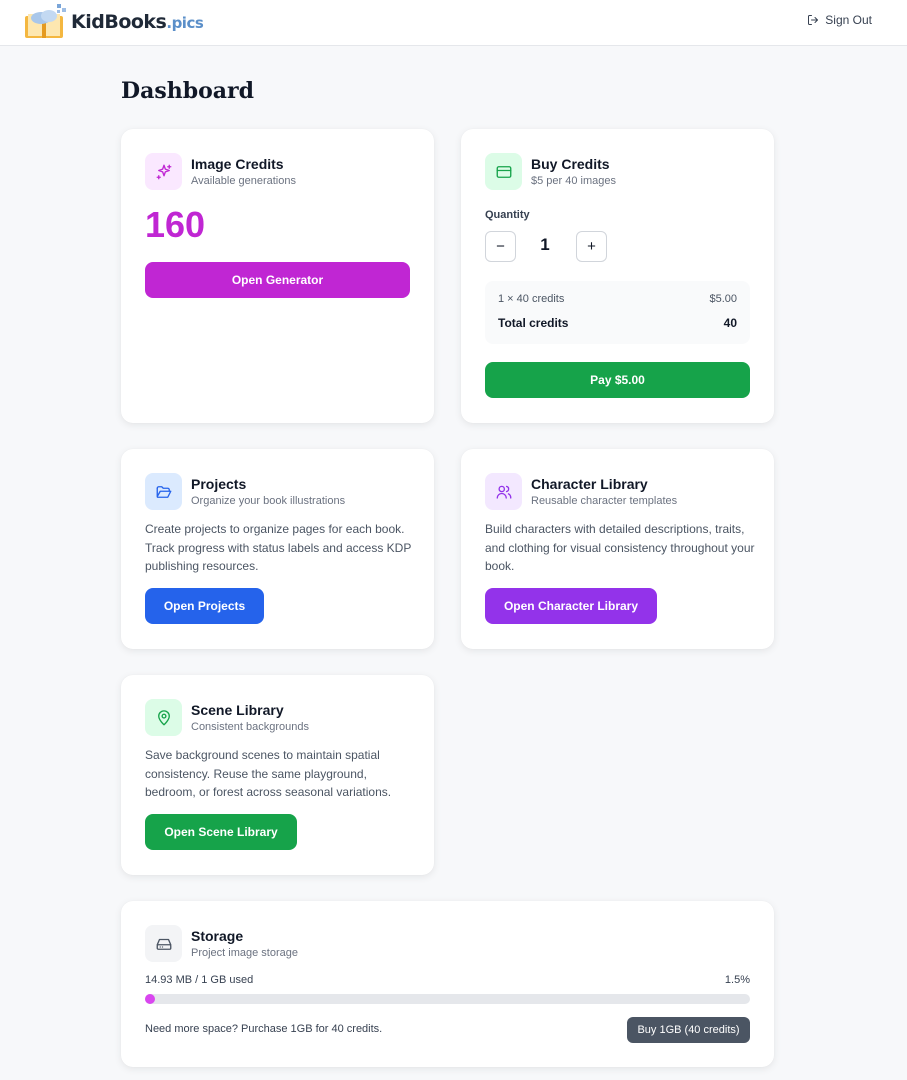 Image resolution: width=907 pixels, height=1080 pixels. Describe the element at coordinates (243, 181) in the screenshot. I see `image-credits-subtitle: Available generations` at that location.